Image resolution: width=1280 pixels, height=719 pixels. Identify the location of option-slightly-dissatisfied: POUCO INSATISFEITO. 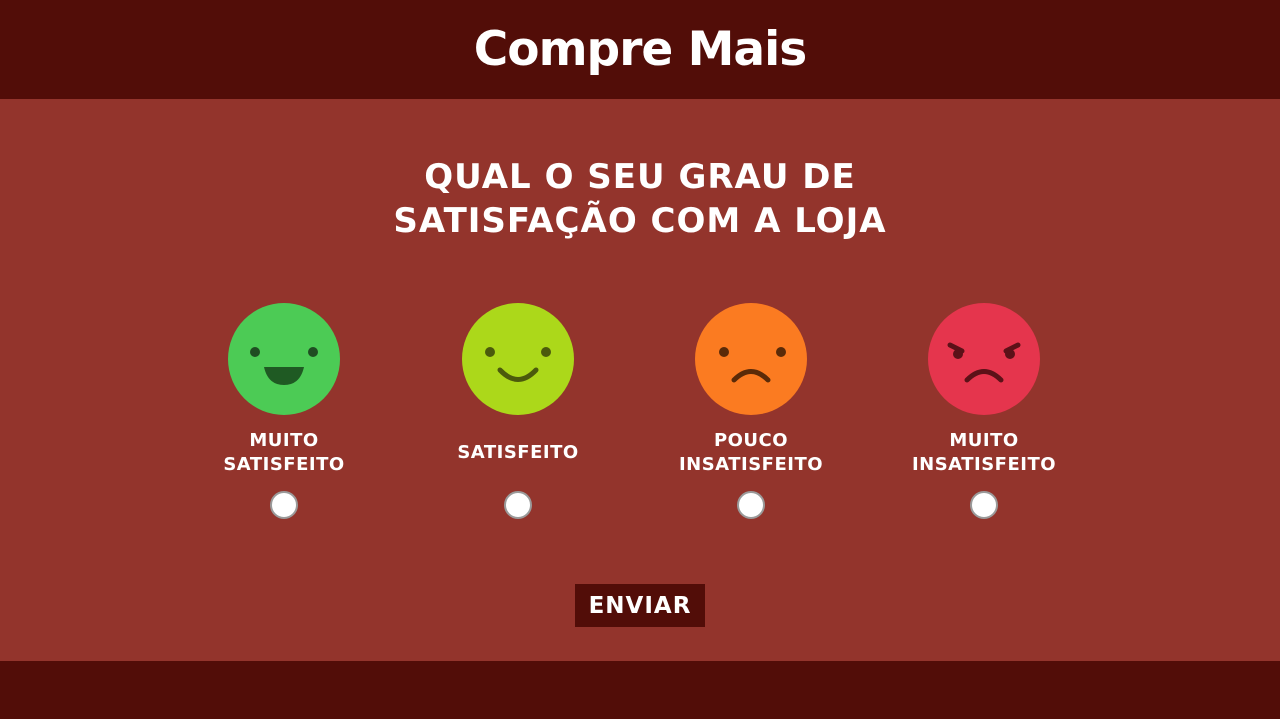
(751, 413).